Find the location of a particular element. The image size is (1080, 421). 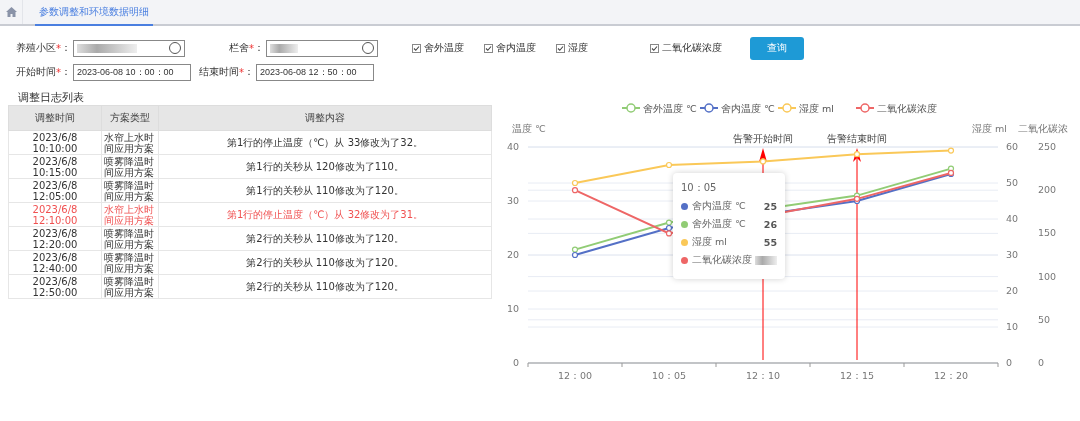

table-cell: 2023/6/8 10:15:00 is located at coordinates (55, 166).